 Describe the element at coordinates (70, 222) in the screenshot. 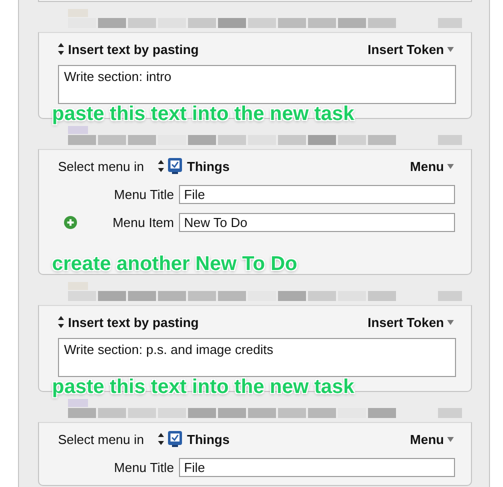

I see `add-icon` at that location.